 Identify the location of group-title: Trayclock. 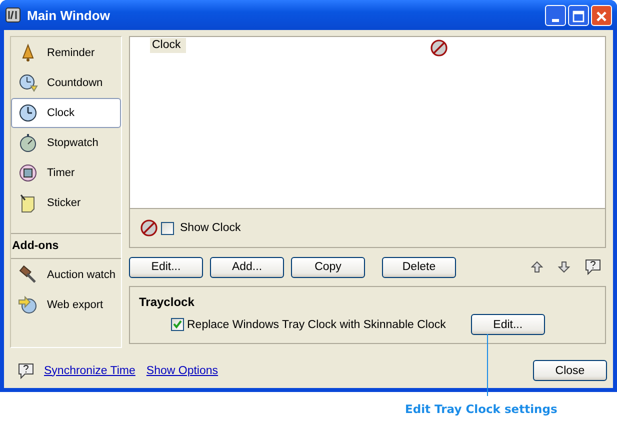
(167, 302).